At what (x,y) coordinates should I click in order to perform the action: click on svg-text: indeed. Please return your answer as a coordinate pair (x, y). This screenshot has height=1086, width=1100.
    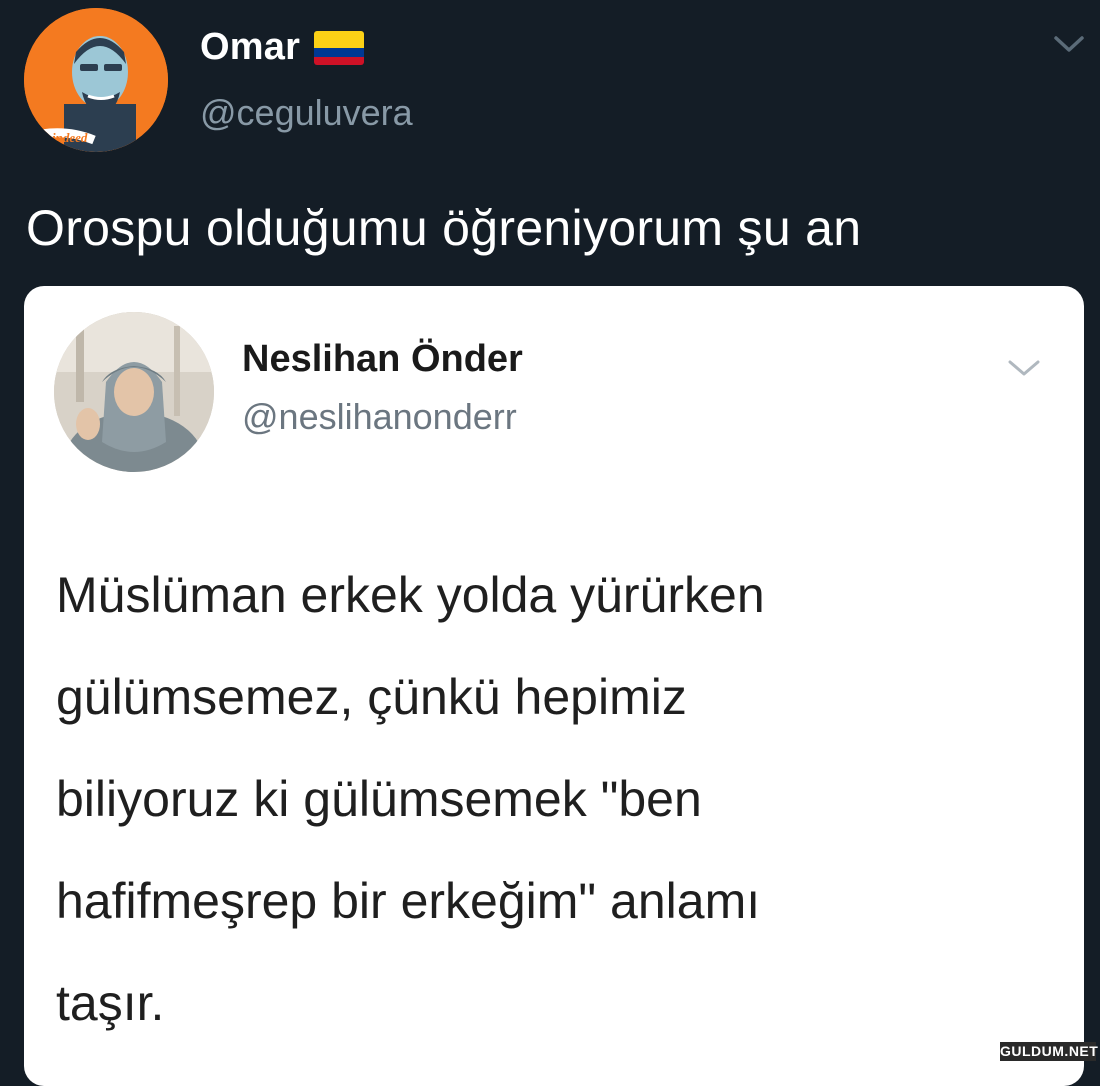
    Looking at the image, I should click on (70, 137).